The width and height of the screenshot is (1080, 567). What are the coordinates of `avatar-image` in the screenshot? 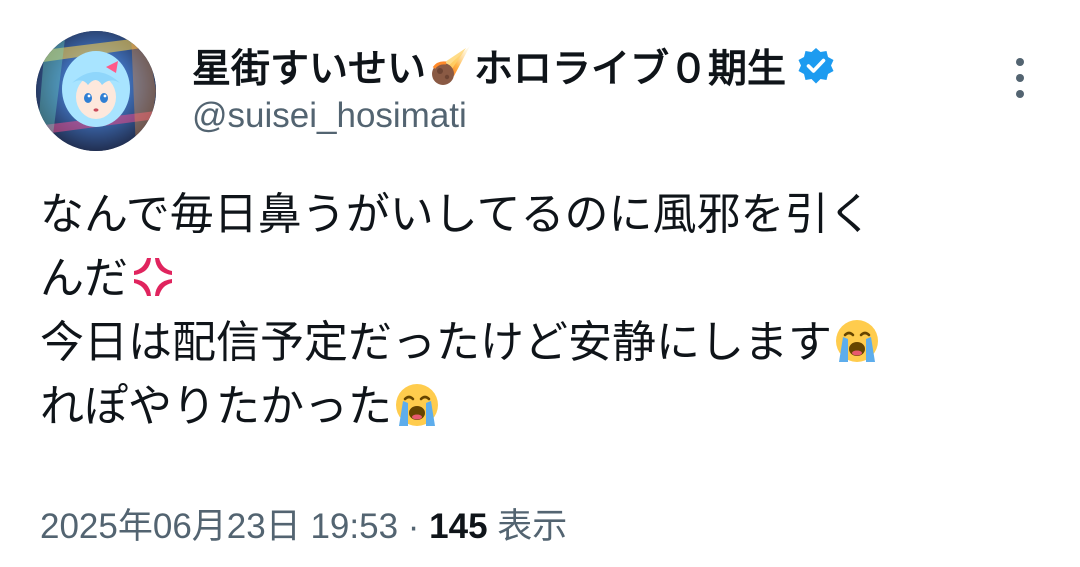 It's located at (96, 91).